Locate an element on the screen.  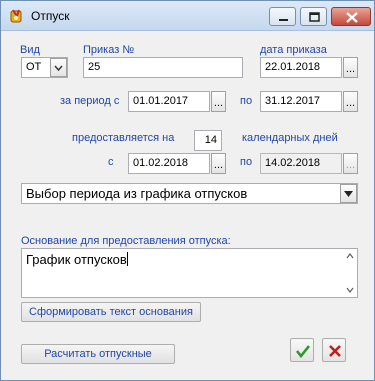
vid-value: ОТ is located at coordinates (34, 67).